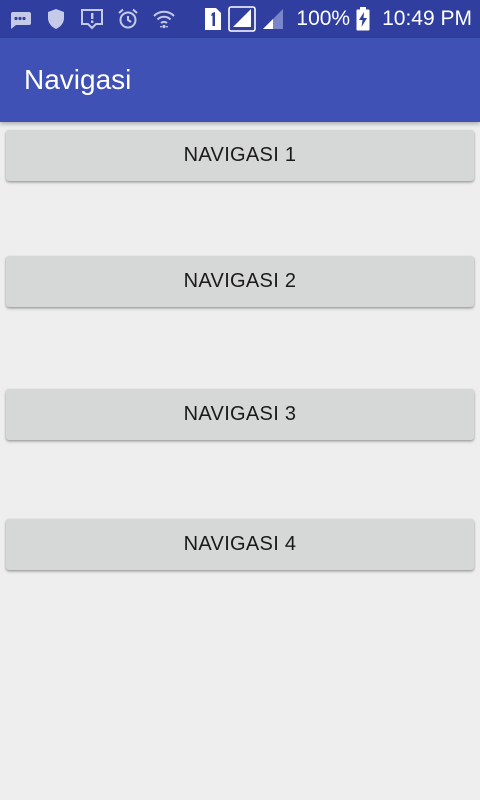 This screenshot has width=480, height=800. I want to click on wifi-icon, so click(164, 19).